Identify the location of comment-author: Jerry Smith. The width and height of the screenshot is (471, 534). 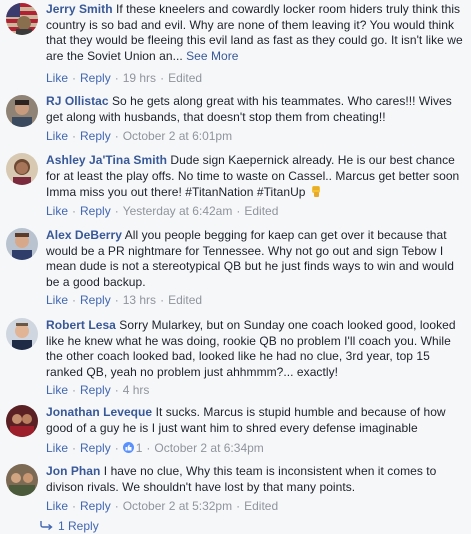
(79, 9).